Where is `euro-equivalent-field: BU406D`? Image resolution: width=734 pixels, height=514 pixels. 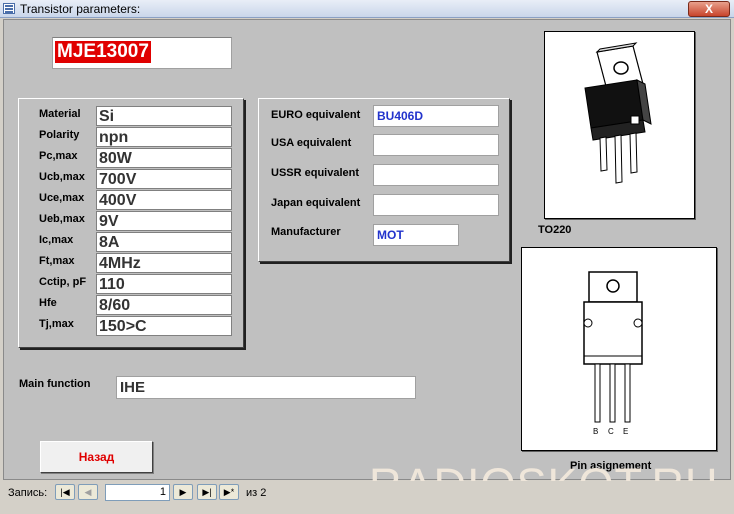
euro-equivalent-field: BU406D is located at coordinates (436, 116).